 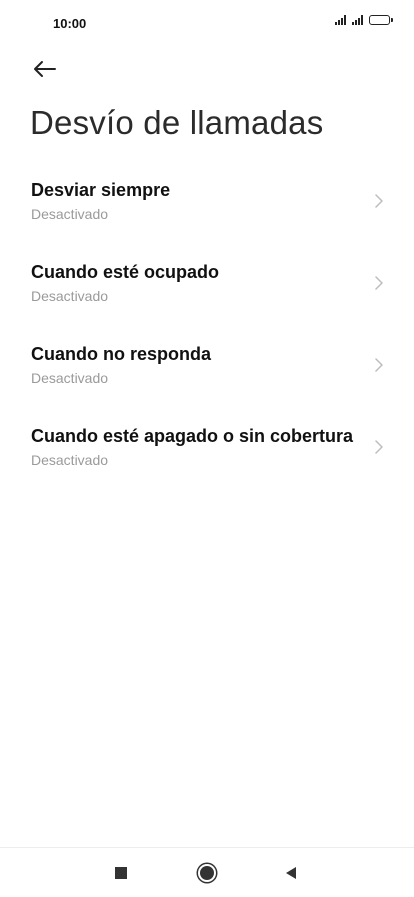 What do you see at coordinates (121, 354) in the screenshot?
I see `item-title: Cuando no responda` at bounding box center [121, 354].